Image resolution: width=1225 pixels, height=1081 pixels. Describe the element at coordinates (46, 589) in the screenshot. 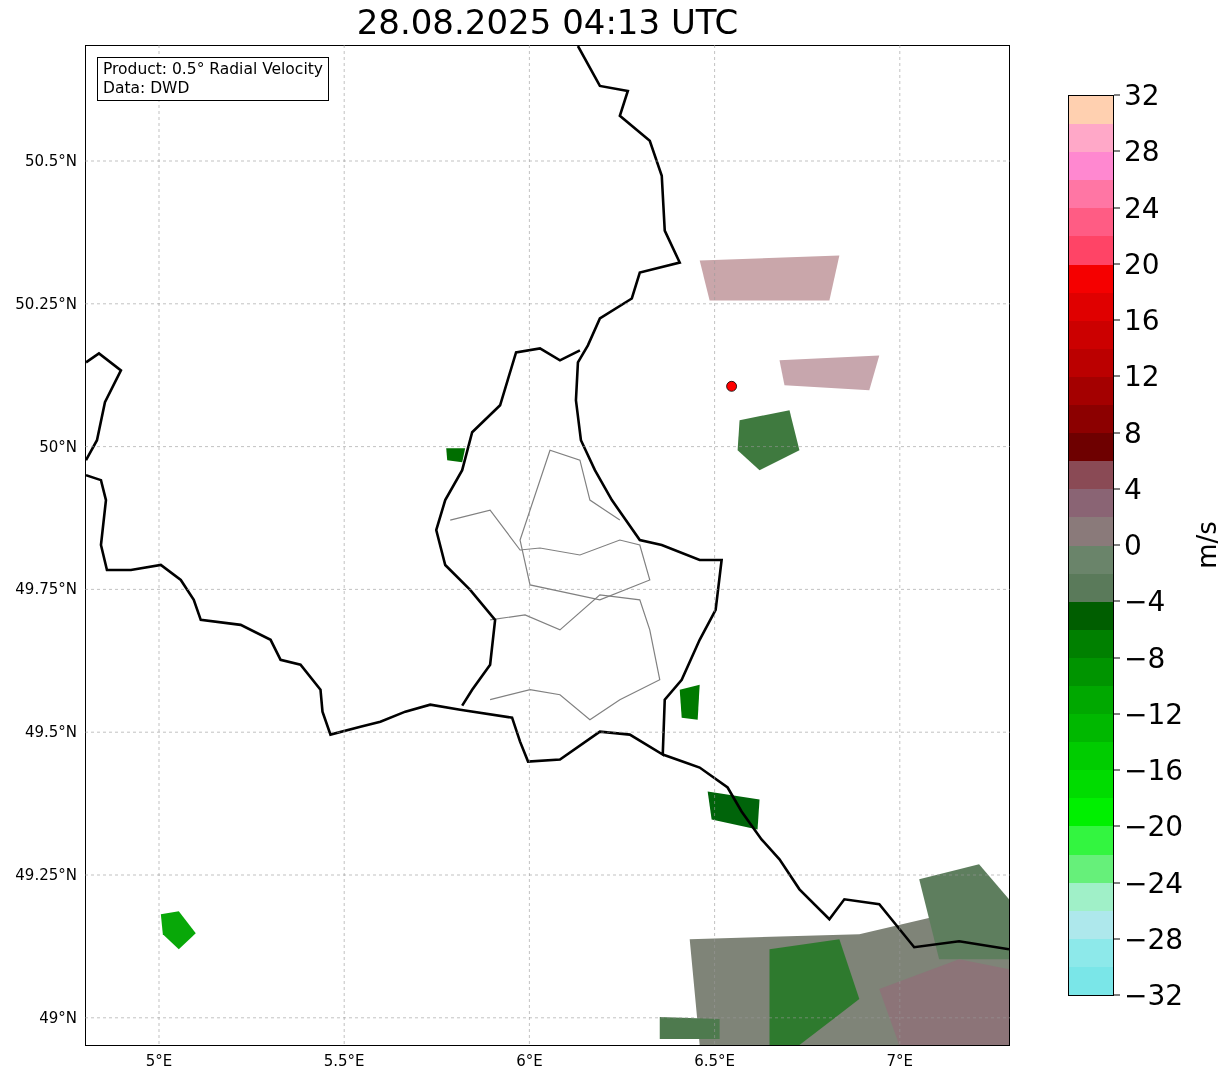

I see `latitude-label: 49.75°N` at that location.